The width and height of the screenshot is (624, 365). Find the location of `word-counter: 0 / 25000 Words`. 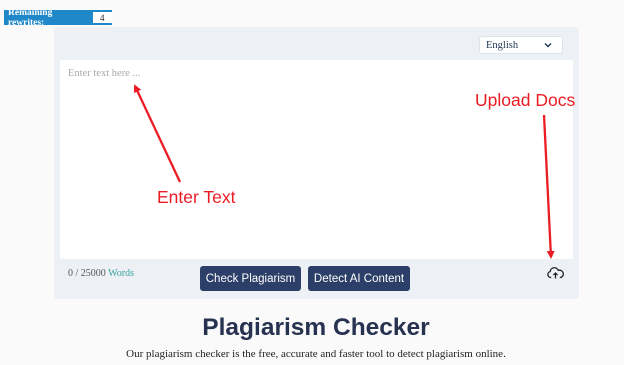

word-counter: 0 / 25000 Words is located at coordinates (101, 273).